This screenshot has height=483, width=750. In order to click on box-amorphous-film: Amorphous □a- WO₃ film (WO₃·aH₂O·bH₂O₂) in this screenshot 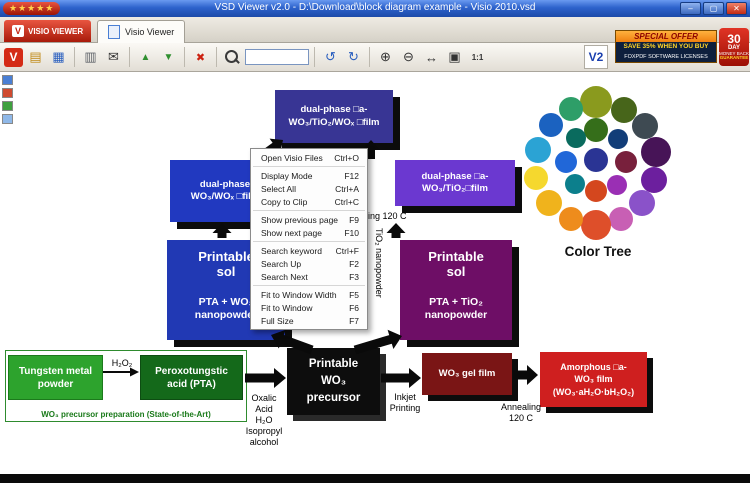, I will do `click(593, 379)`.